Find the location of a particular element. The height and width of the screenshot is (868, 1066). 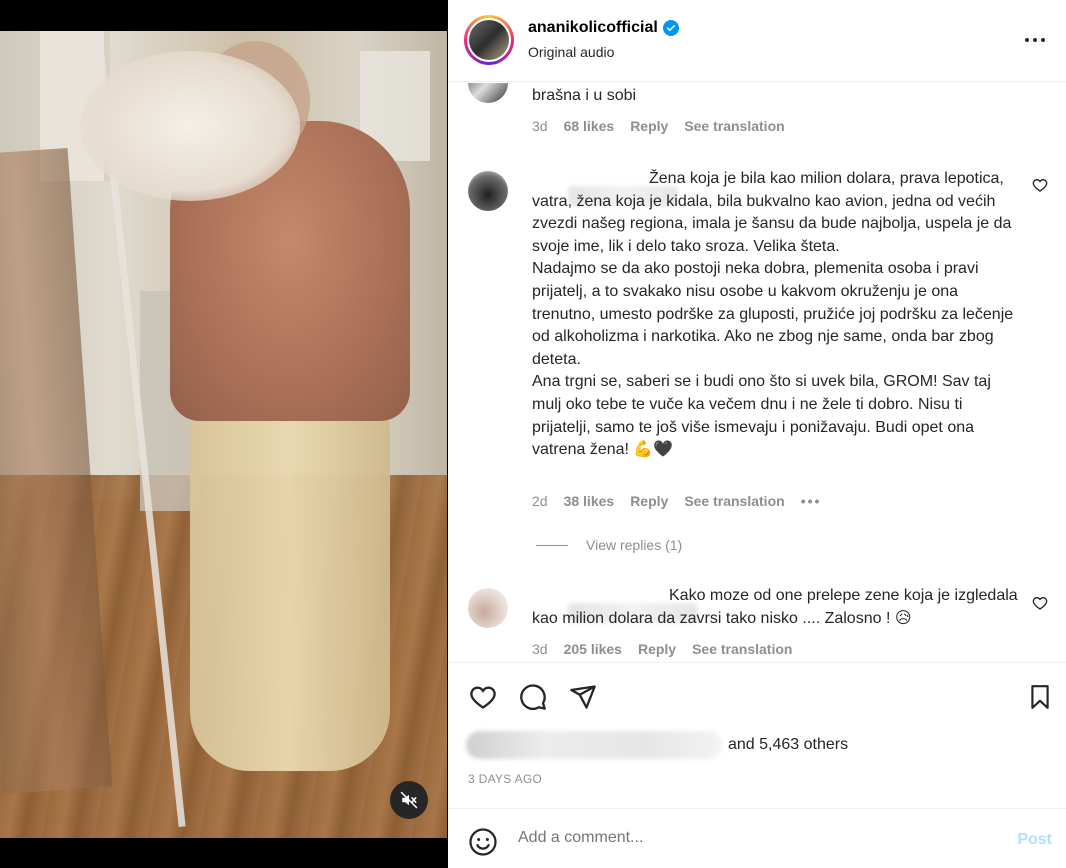

share-icon is located at coordinates (583, 697).